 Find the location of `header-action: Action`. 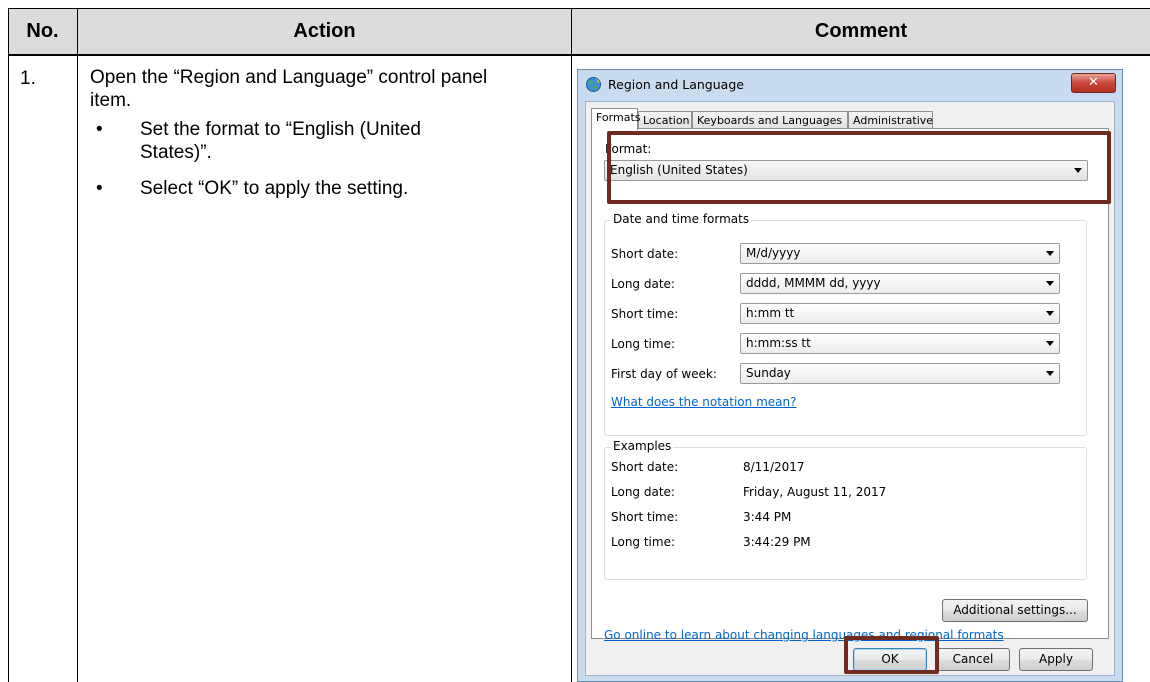

header-action: Action is located at coordinates (324, 31).